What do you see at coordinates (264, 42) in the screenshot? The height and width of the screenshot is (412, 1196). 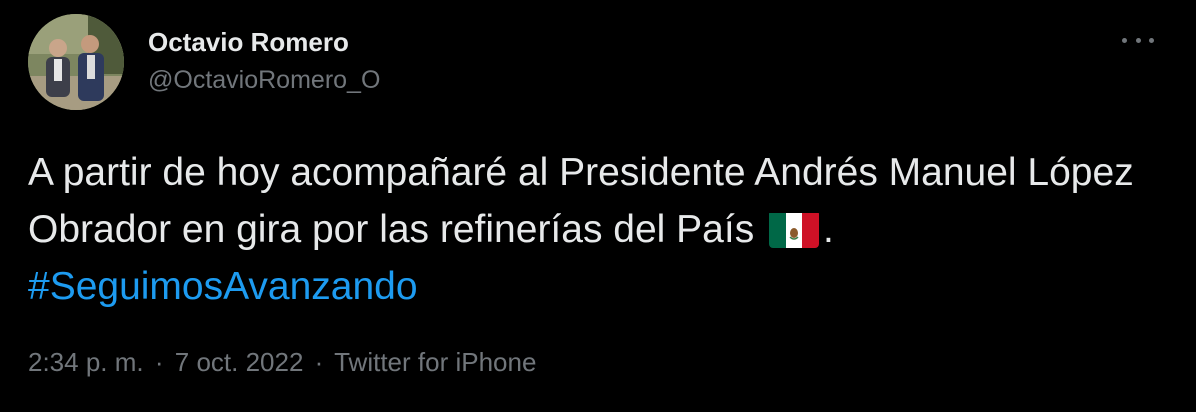 I see `author-display-name: Octavio Romero` at bounding box center [264, 42].